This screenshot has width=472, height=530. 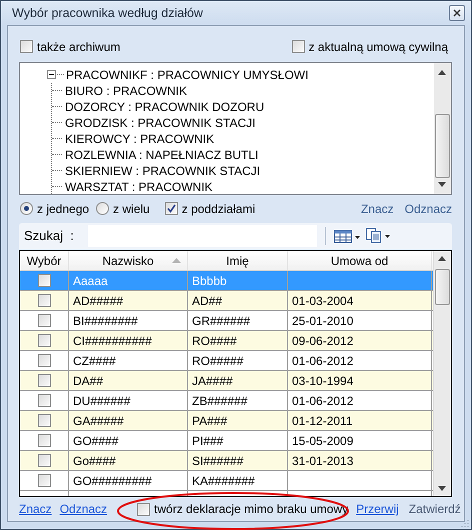 I want to click on table-row: DU###### ZB###### 01-06-2012, so click(x=227, y=401).